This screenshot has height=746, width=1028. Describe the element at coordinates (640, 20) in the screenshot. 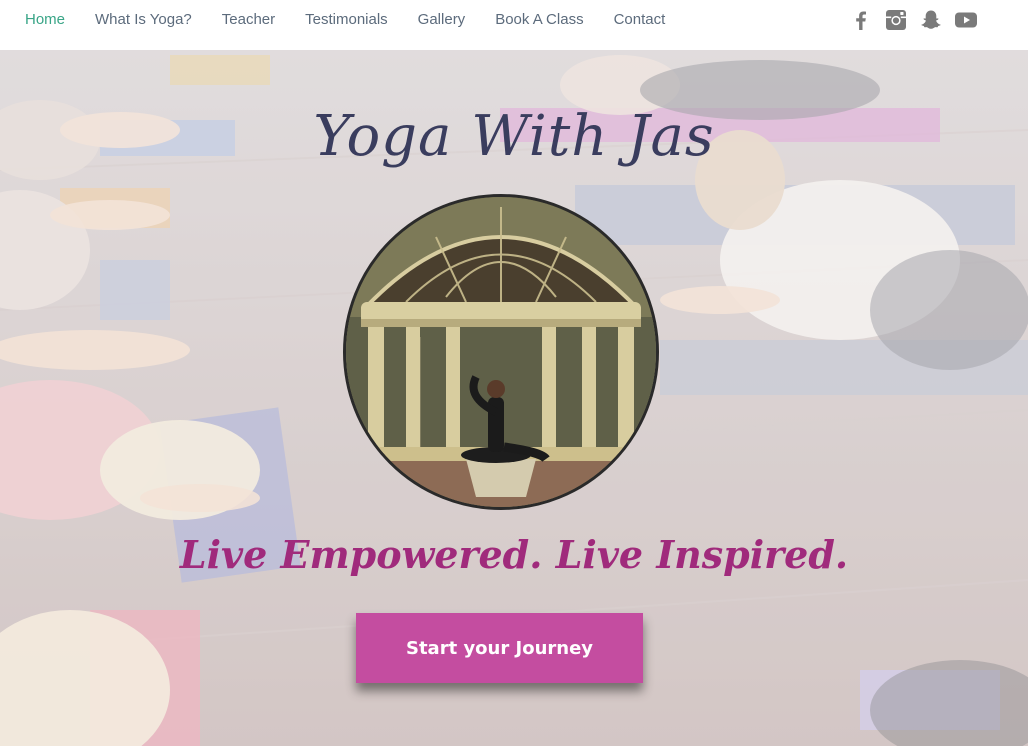

I see `nav-item-contact: Contact` at that location.